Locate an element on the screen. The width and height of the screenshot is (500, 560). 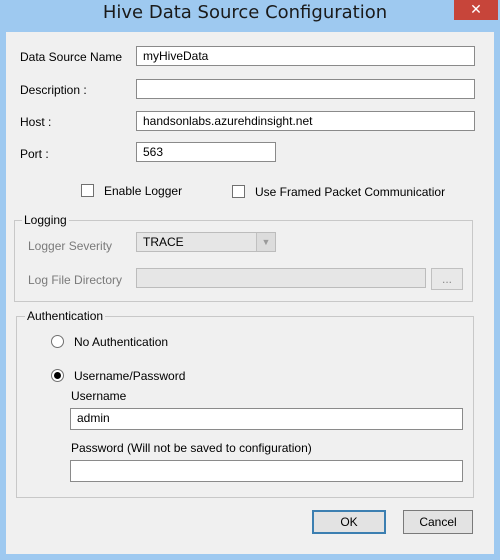
close-button: ✕ is located at coordinates (476, 10).